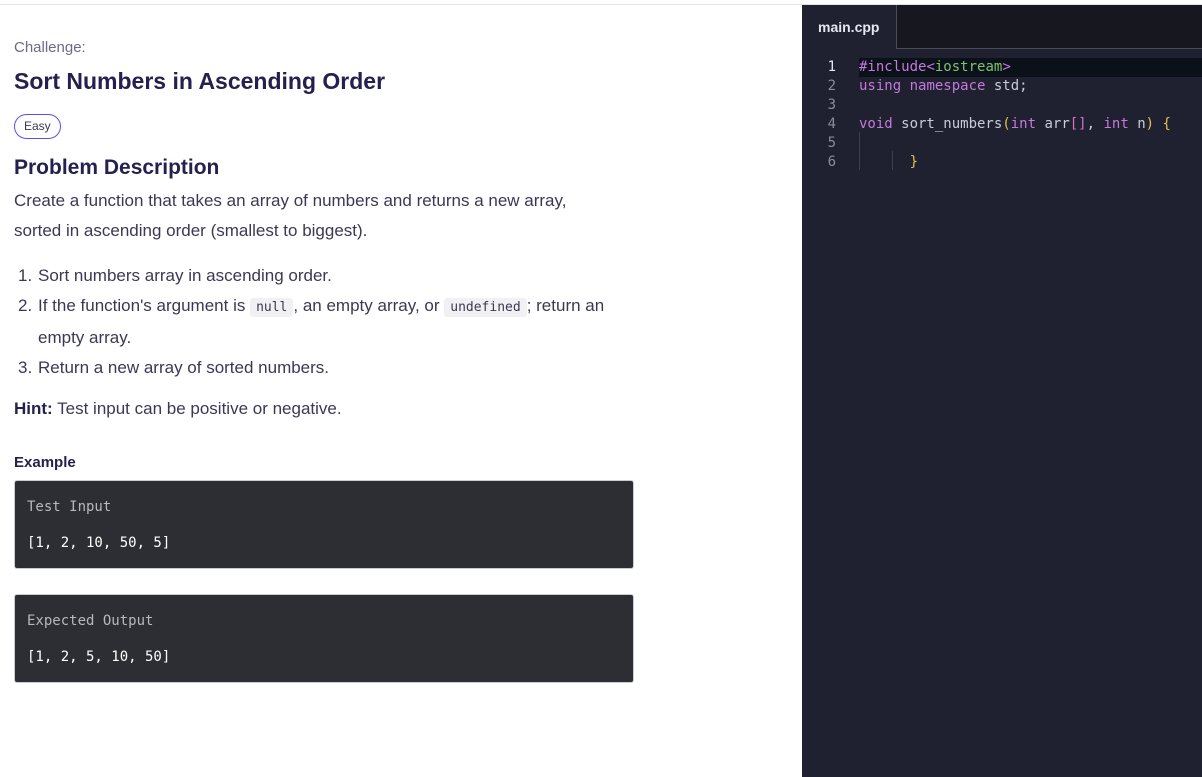 This screenshot has height=777, width=1202. Describe the element at coordinates (144, 305) in the screenshot. I see `text-part: If the function's argument is` at that location.